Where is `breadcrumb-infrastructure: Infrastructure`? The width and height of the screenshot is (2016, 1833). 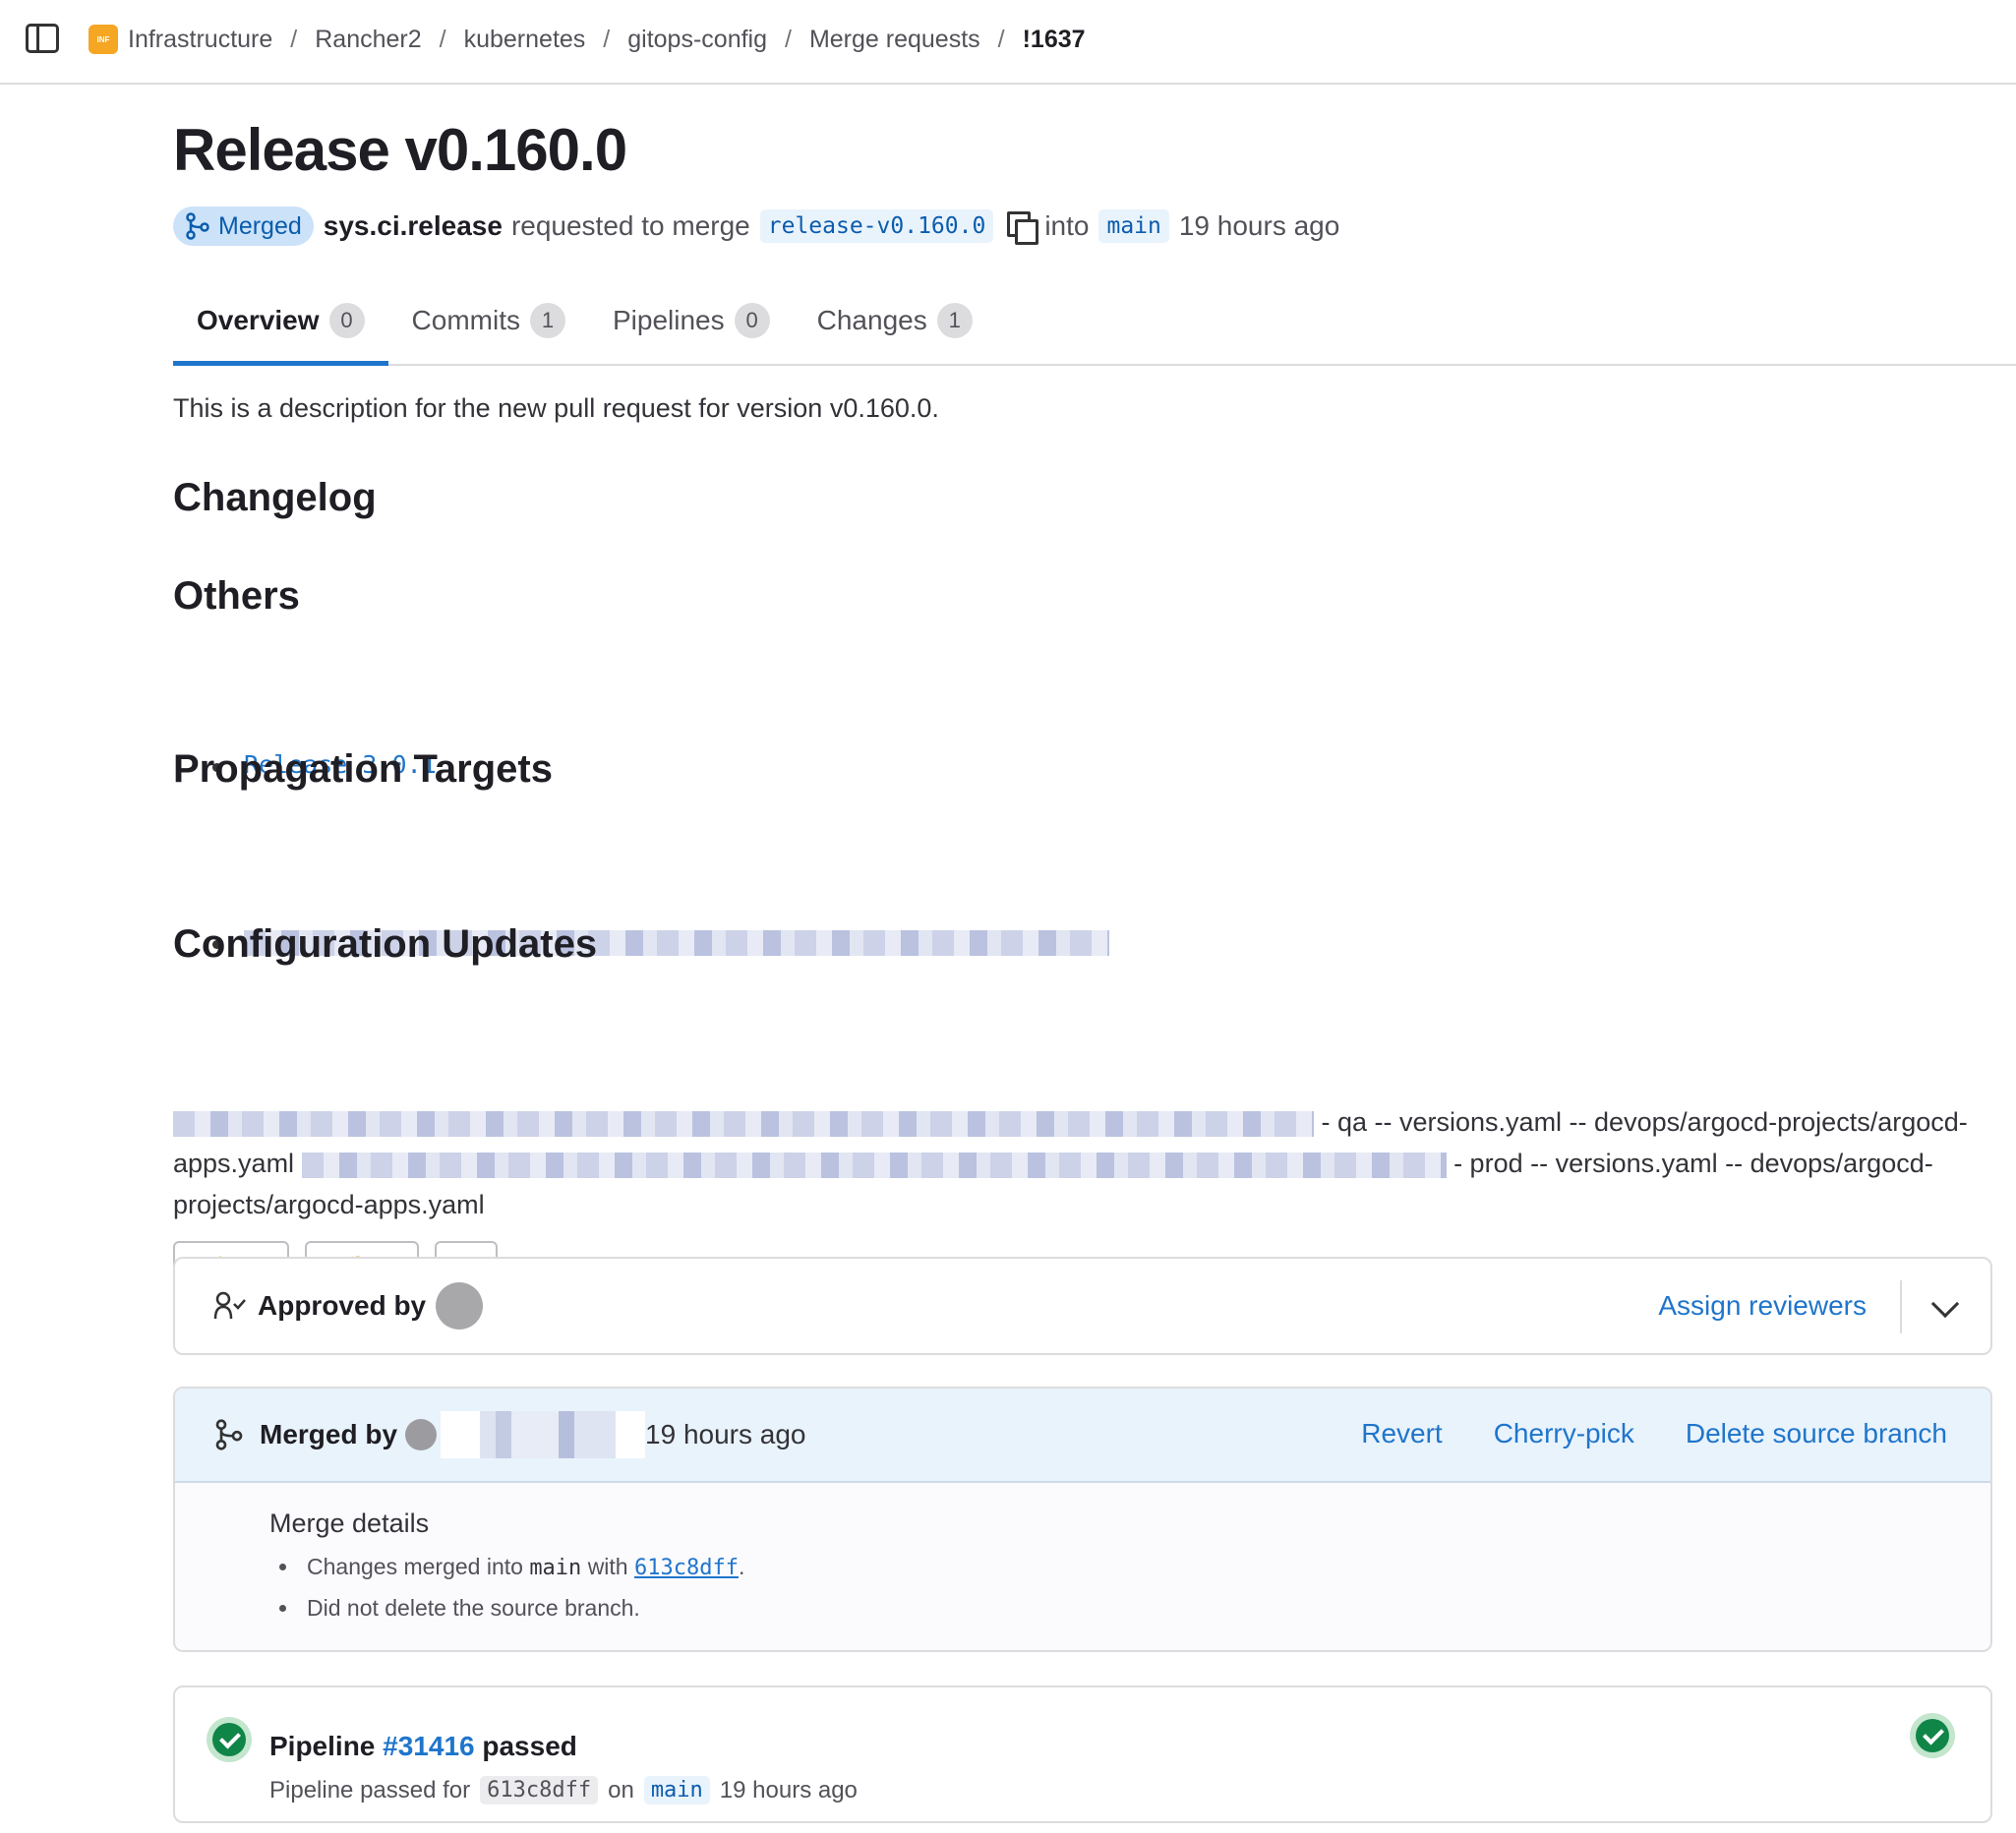
breadcrumb-infrastructure: Infrastructure is located at coordinates (200, 40).